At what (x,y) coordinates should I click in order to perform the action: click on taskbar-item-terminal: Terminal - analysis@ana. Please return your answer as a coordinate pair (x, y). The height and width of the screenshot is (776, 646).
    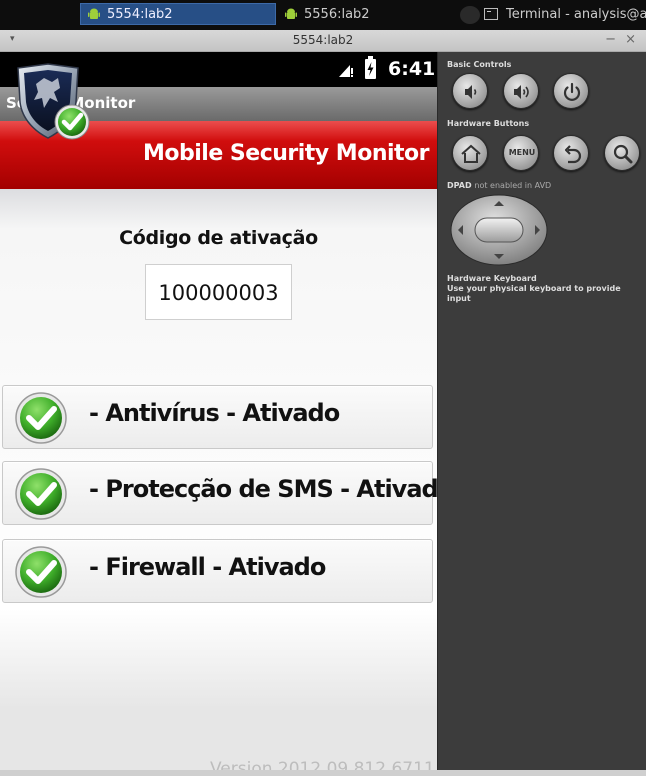
    Looking at the image, I should click on (552, 14).